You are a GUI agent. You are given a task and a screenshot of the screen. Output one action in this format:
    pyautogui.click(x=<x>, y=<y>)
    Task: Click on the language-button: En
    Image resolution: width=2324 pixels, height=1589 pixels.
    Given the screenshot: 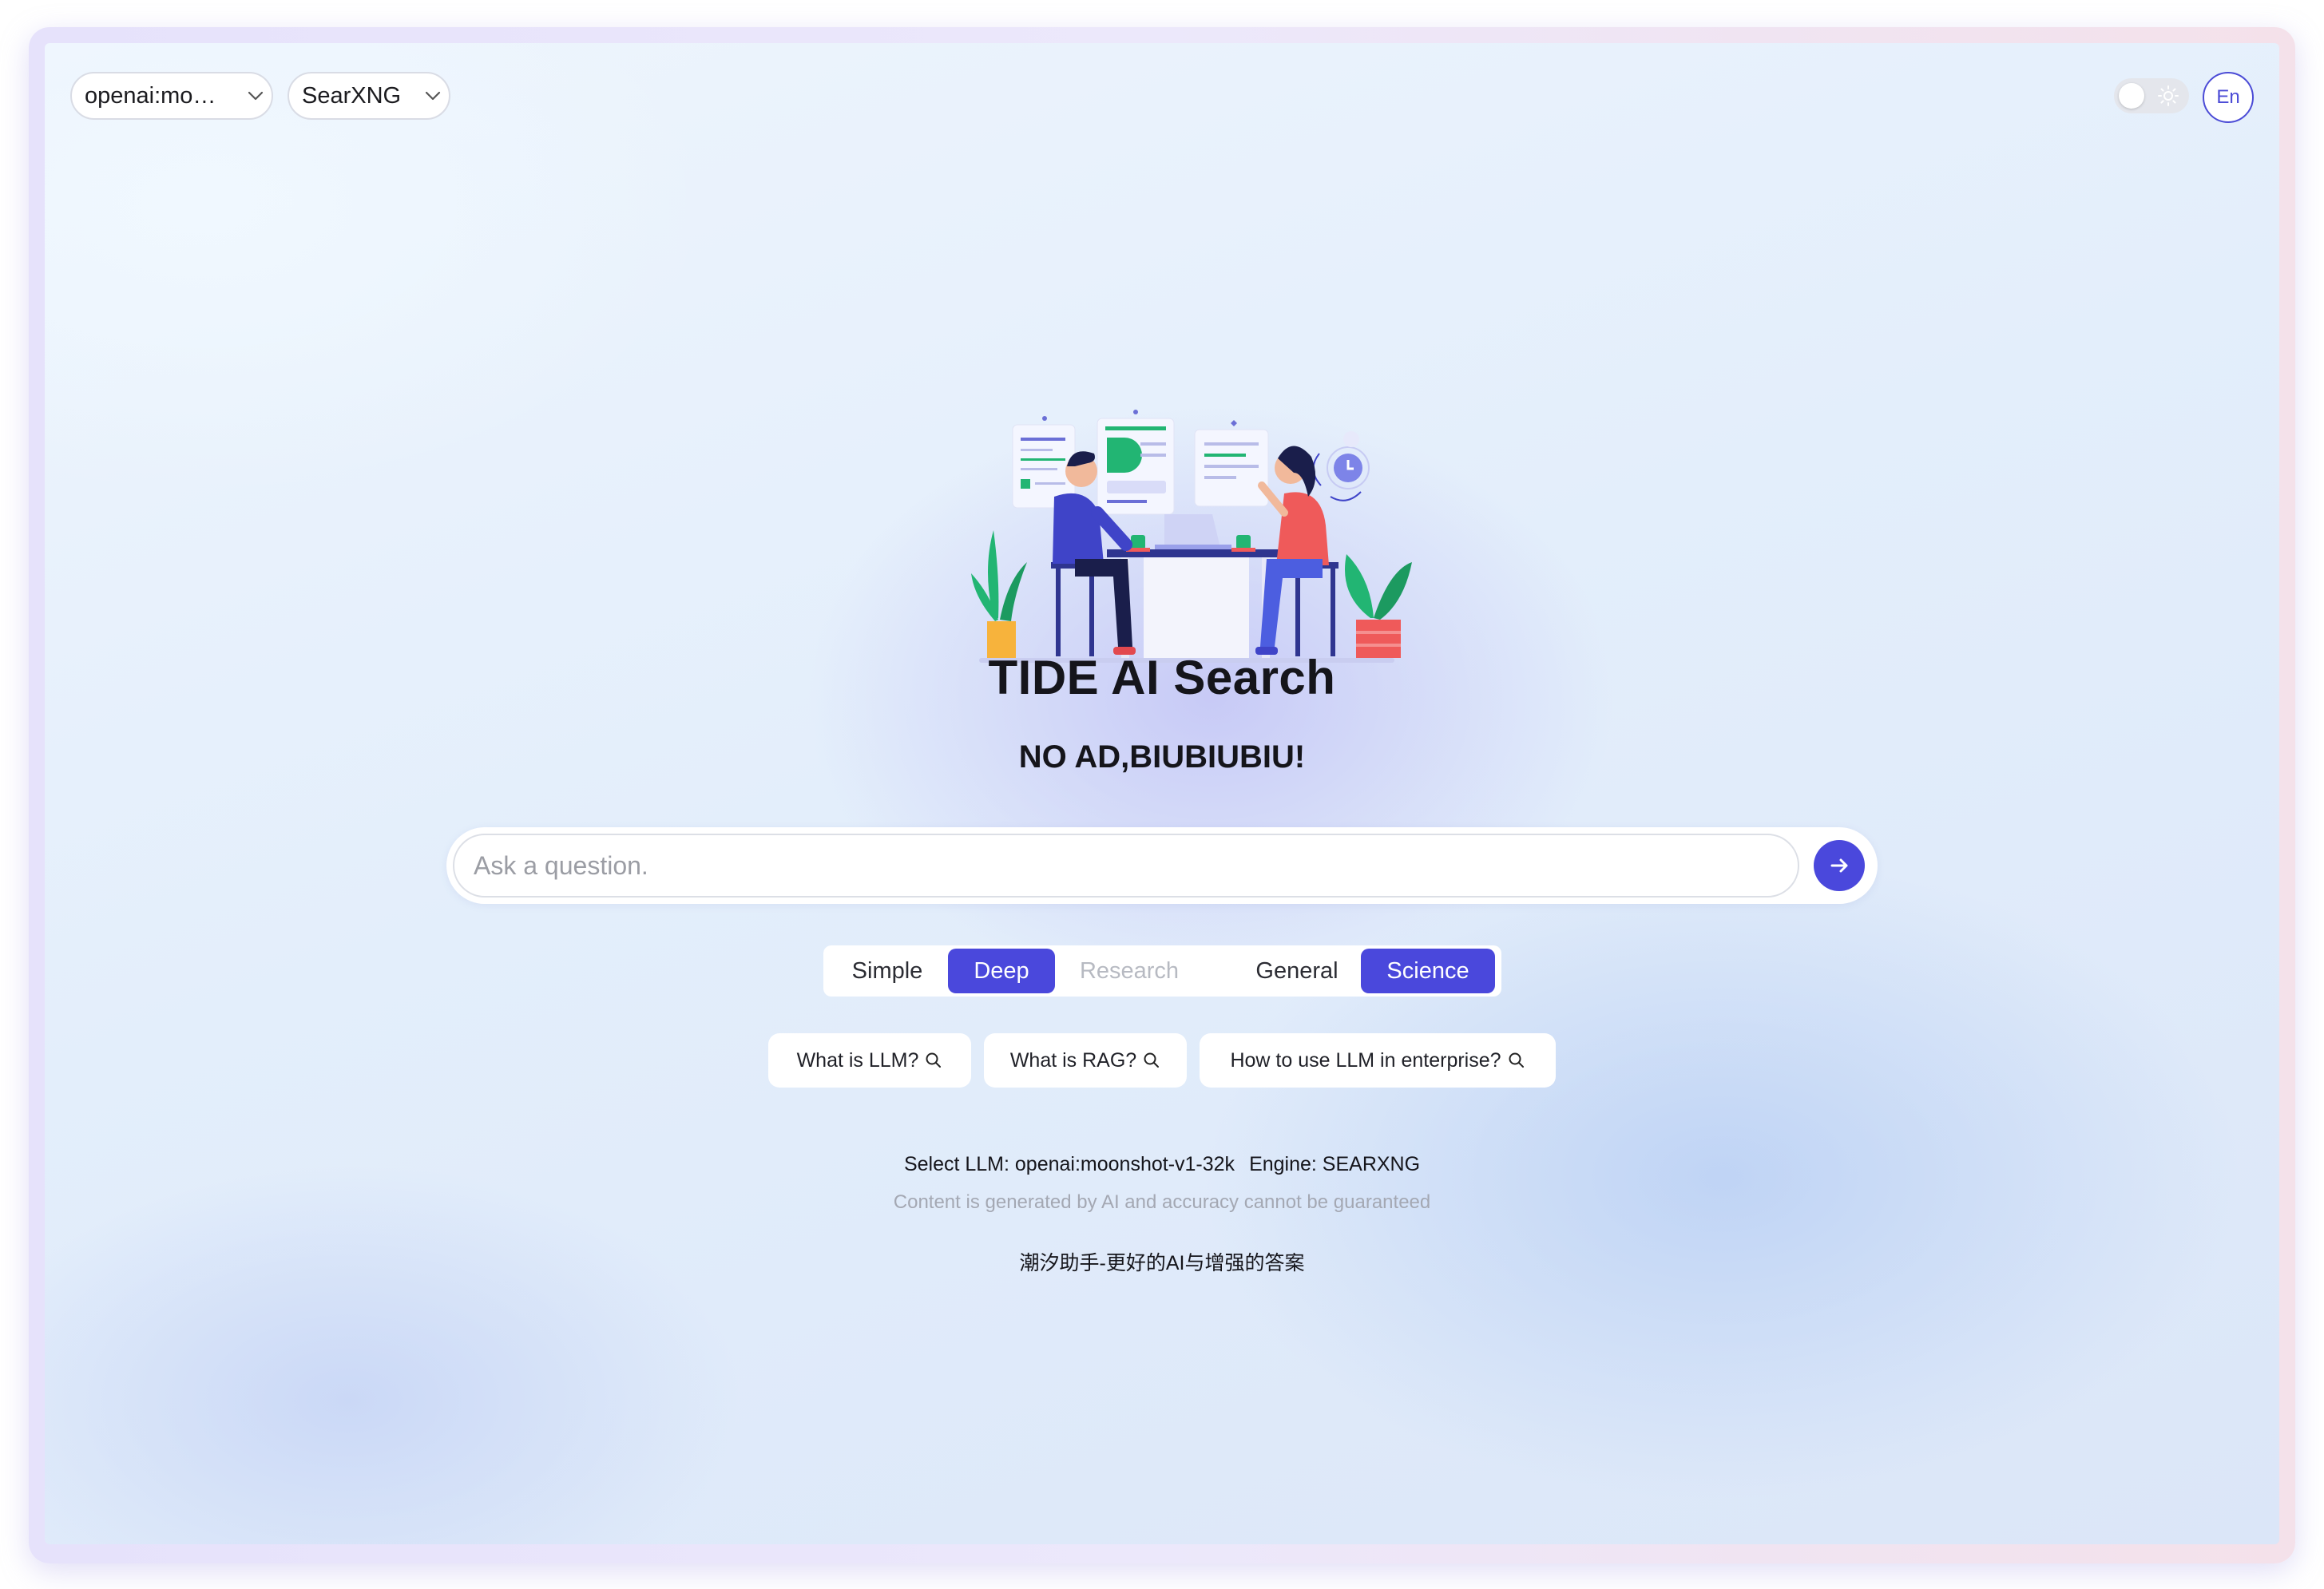 What is the action you would take?
    pyautogui.click(x=2228, y=97)
    